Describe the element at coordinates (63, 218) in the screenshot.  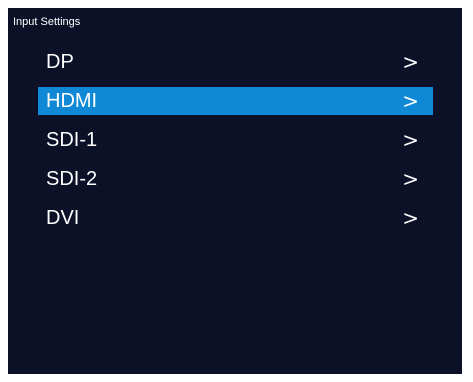
I see `menu-item-label: DVI` at that location.